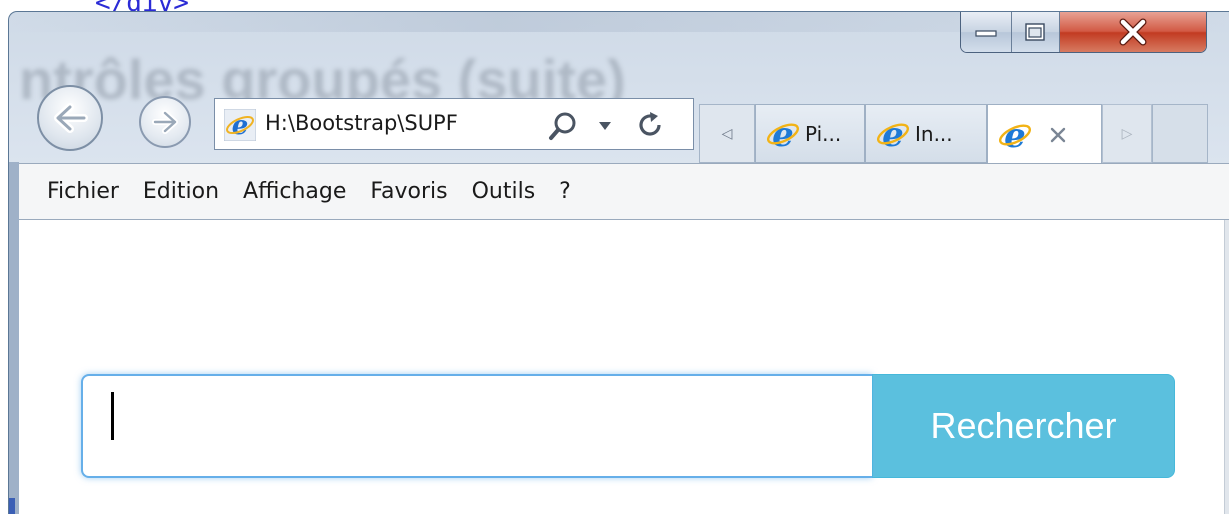 Image resolution: width=1229 pixels, height=514 pixels. I want to click on menu-outils: Outils, so click(504, 191).